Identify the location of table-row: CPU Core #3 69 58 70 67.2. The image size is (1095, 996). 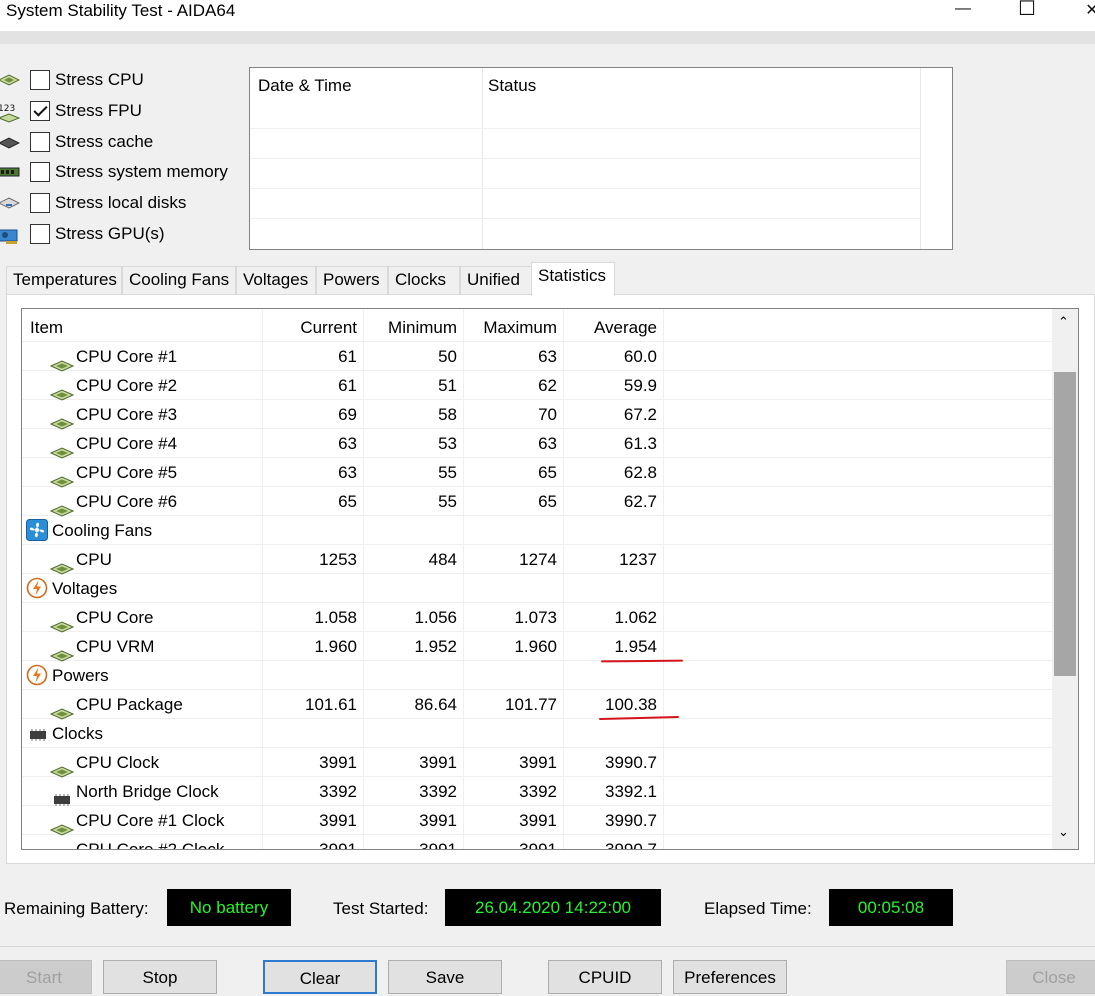
(537, 415).